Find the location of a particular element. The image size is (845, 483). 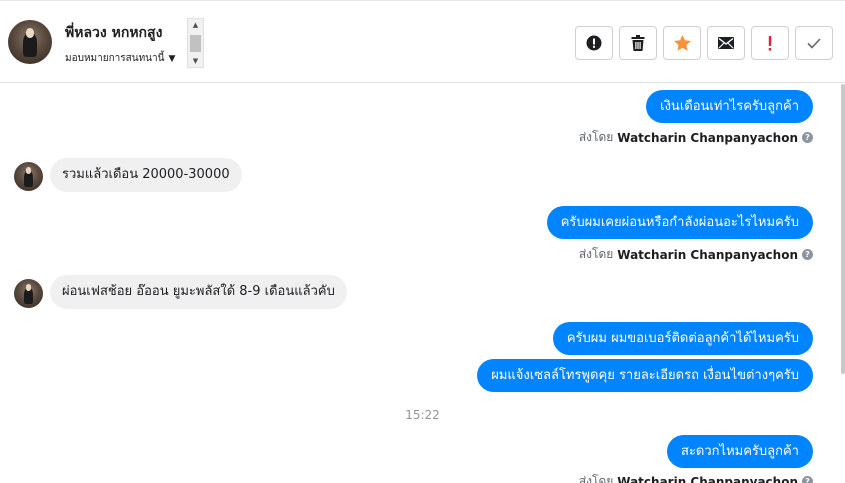

mark-unread-button is located at coordinates (726, 43).